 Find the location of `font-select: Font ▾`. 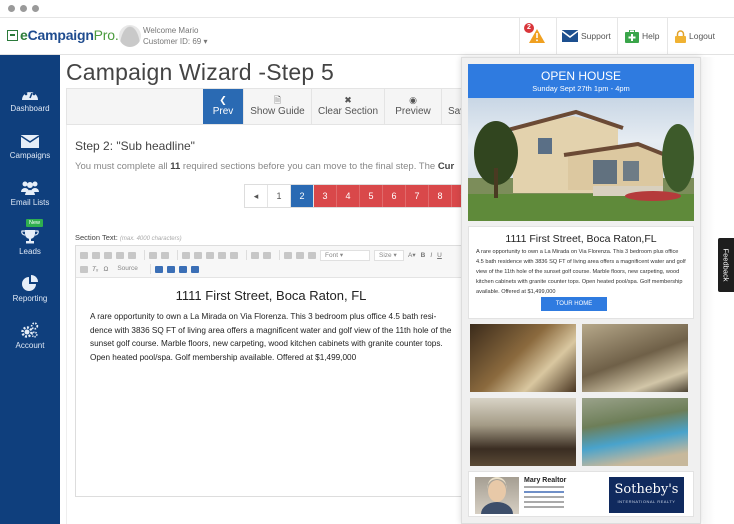

font-select: Font ▾ is located at coordinates (345, 255).